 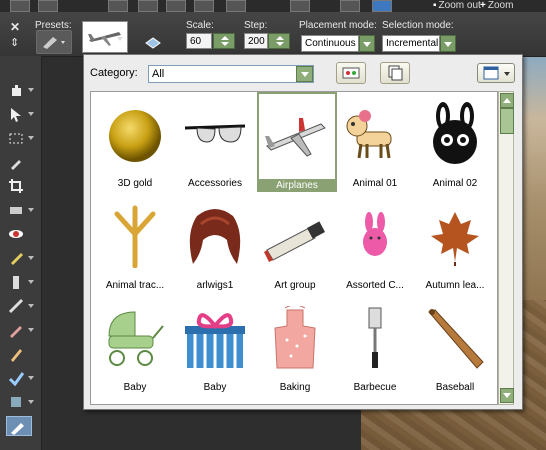 What do you see at coordinates (215, 133) in the screenshot?
I see `glasses-icon` at bounding box center [215, 133].